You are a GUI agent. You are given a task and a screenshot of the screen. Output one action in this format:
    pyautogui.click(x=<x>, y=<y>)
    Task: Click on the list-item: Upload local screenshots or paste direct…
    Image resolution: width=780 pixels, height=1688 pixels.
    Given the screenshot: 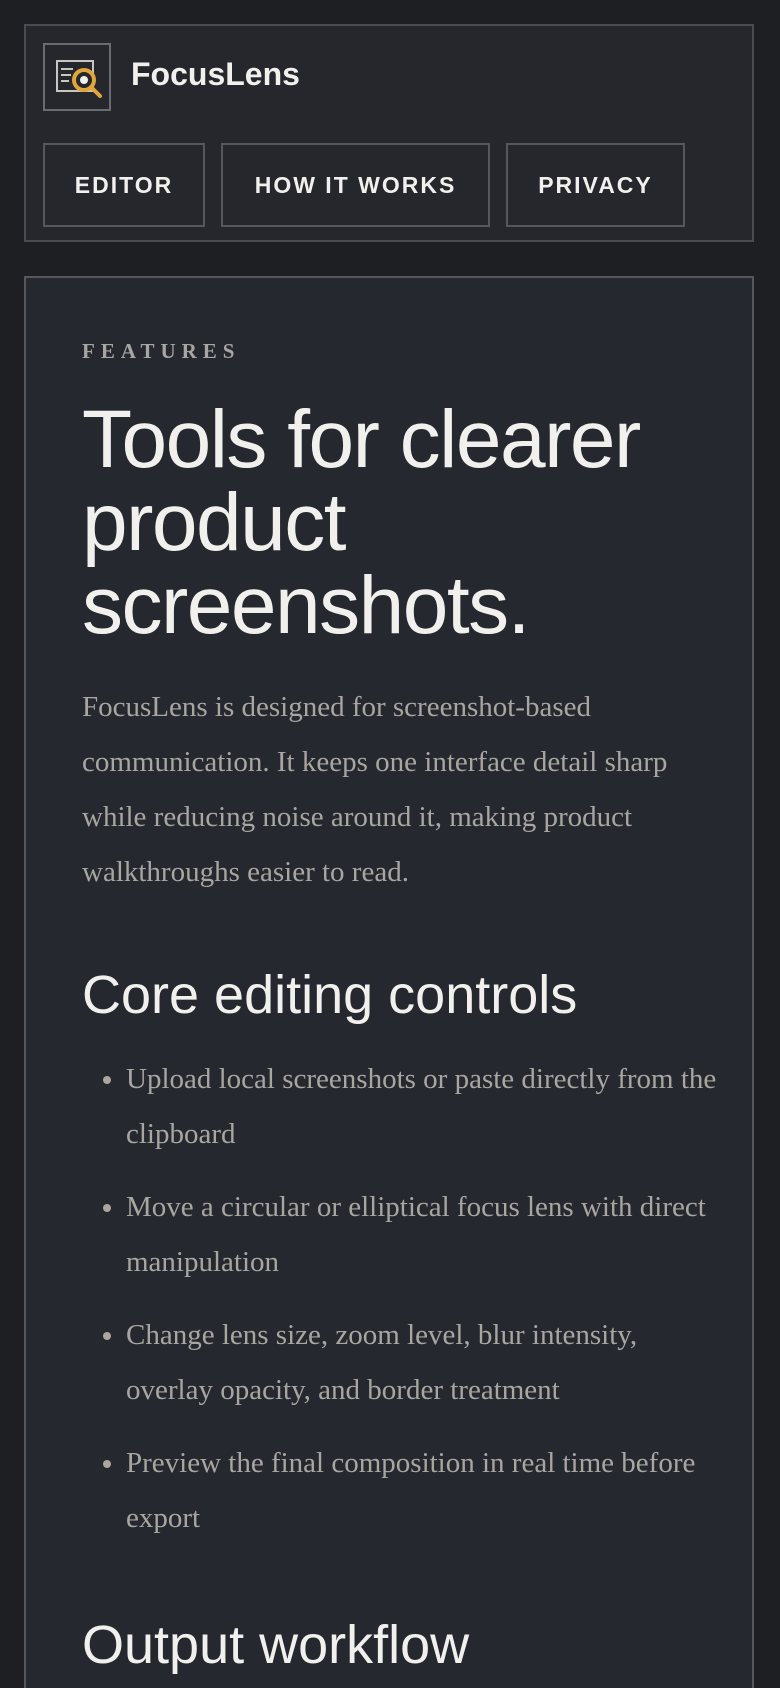 What is the action you would take?
    pyautogui.click(x=424, y=1107)
    